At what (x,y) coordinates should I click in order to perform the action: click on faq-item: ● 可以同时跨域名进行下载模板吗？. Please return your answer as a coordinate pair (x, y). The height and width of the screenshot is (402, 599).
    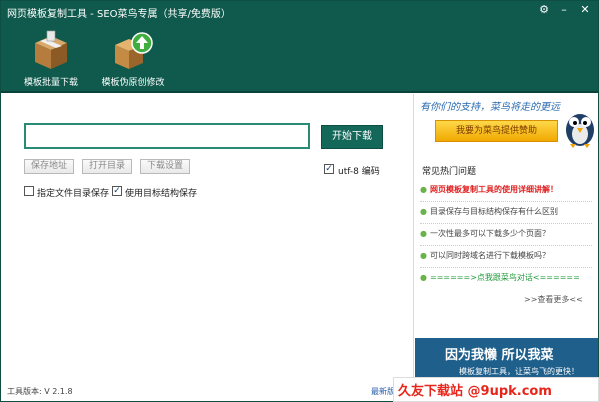
    Looking at the image, I should click on (506, 257).